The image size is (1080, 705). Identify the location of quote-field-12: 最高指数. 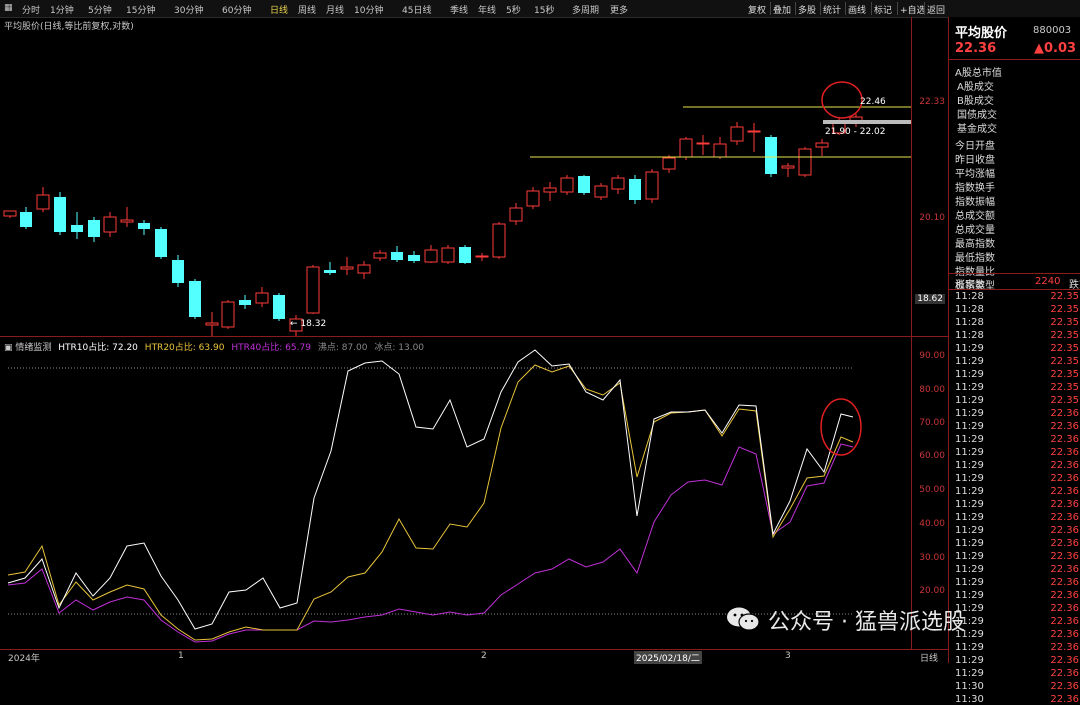
(975, 244).